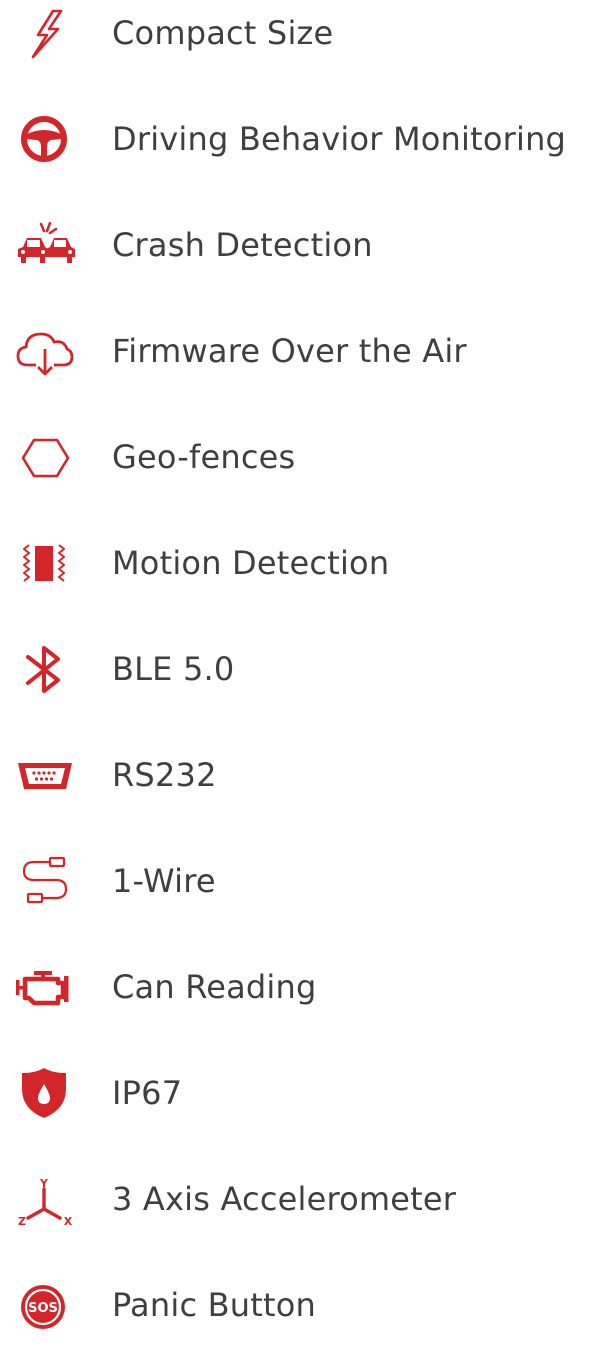  I want to click on shield-drop-icon, so click(46, 1093).